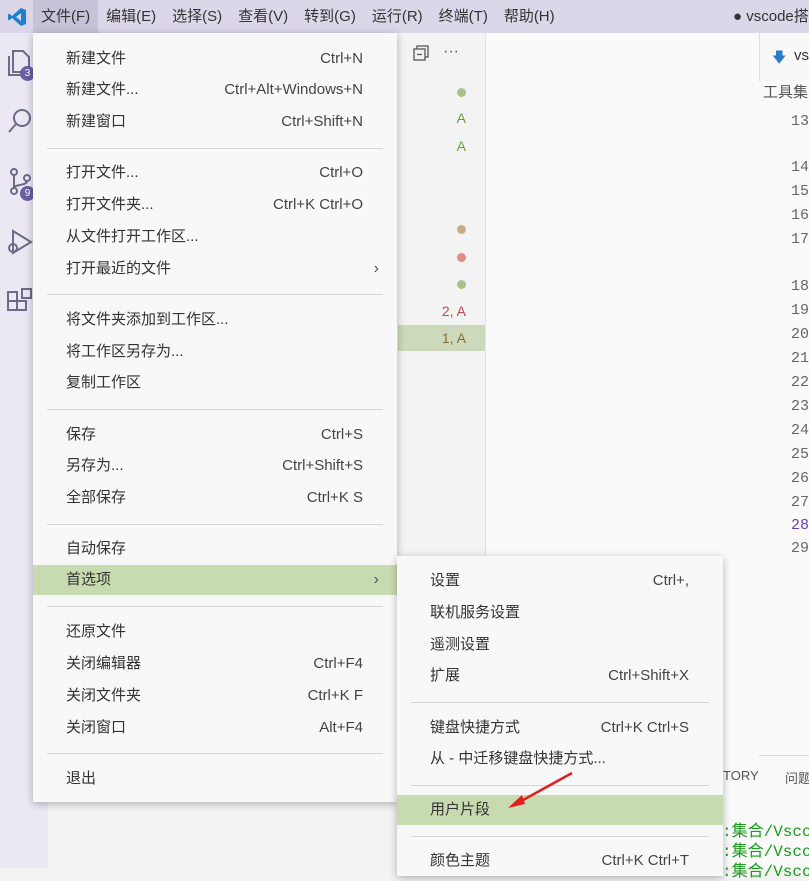  Describe the element at coordinates (560, 728) in the screenshot. I see `menu-item-keyboard-shortcuts: 键盘快捷方式 Ctrl+K Ctrl+S` at that location.